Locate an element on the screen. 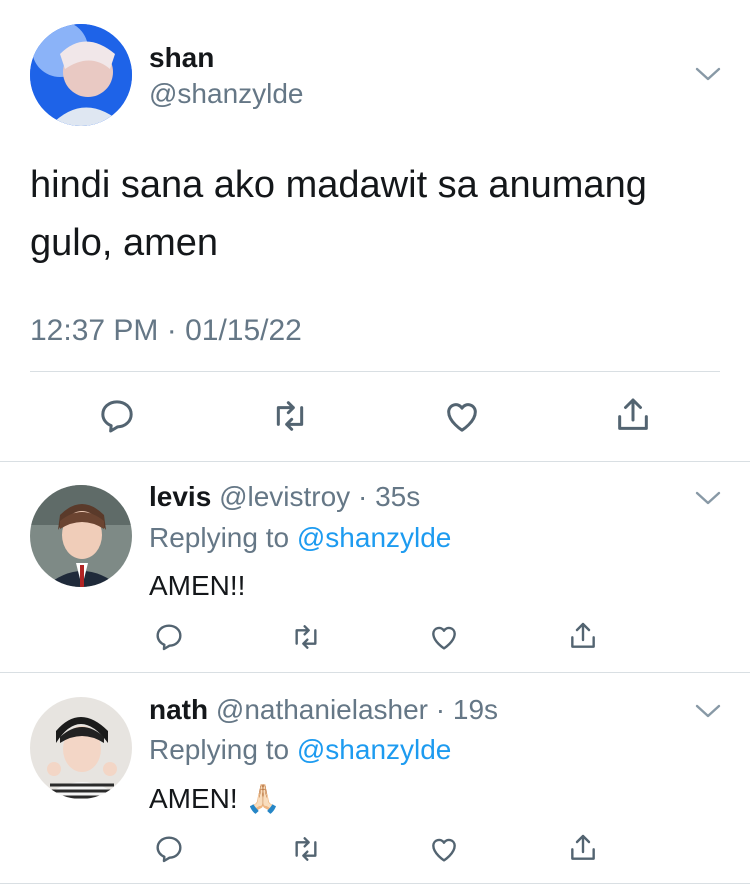 The image size is (750, 885). tweet-text-line-2: gulo, amen is located at coordinates (124, 243).